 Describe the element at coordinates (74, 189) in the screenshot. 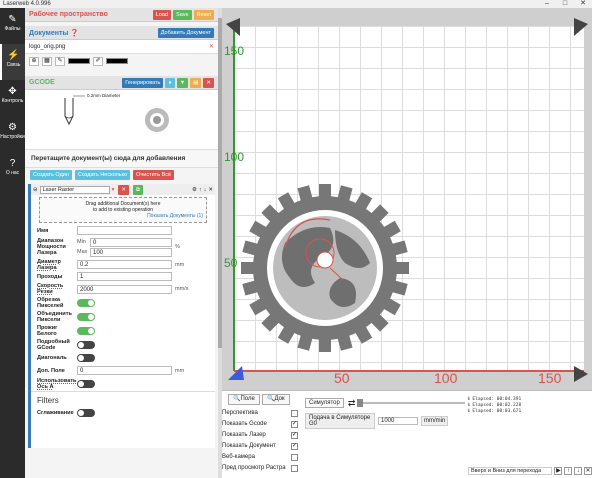

I see `operation-type-select: Laser Raster` at that location.